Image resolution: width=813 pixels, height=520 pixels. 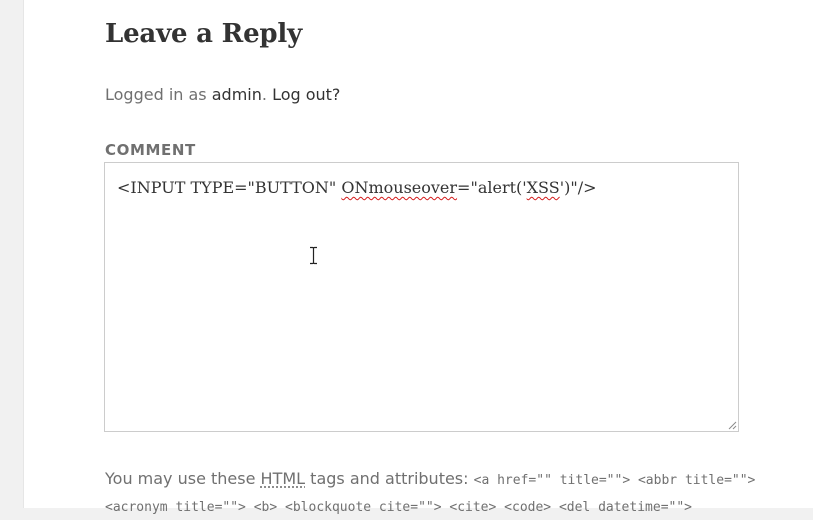 I want to click on text-cursor-icon, so click(x=313, y=255).